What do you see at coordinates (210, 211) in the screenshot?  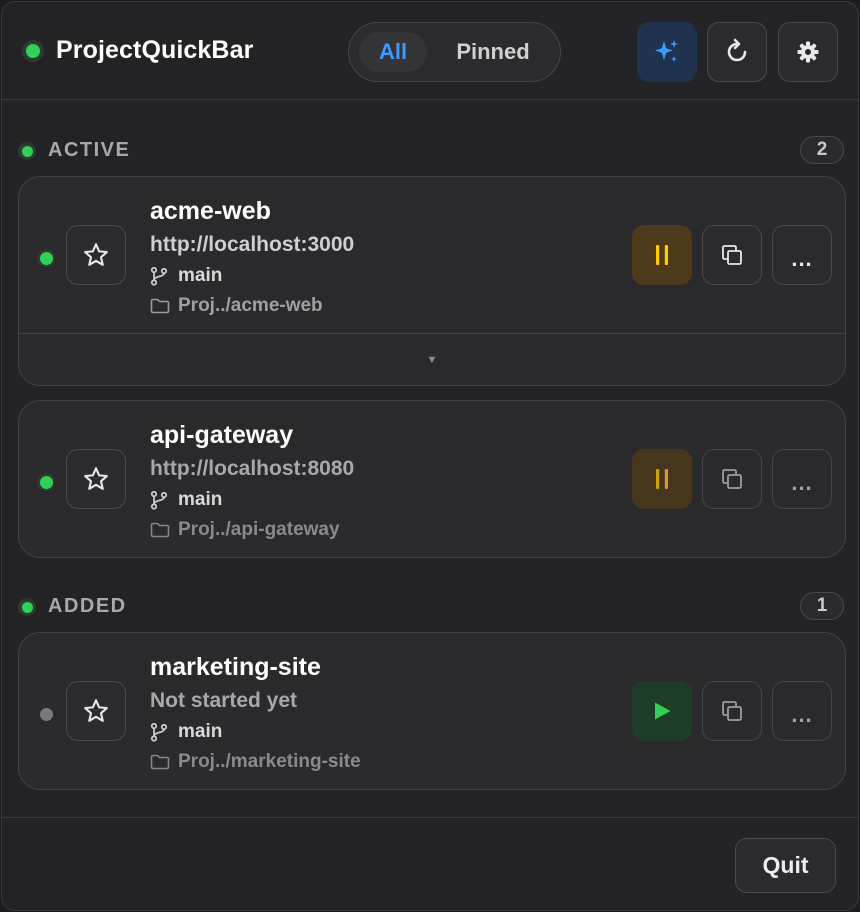 I see `project-name: acme-web` at bounding box center [210, 211].